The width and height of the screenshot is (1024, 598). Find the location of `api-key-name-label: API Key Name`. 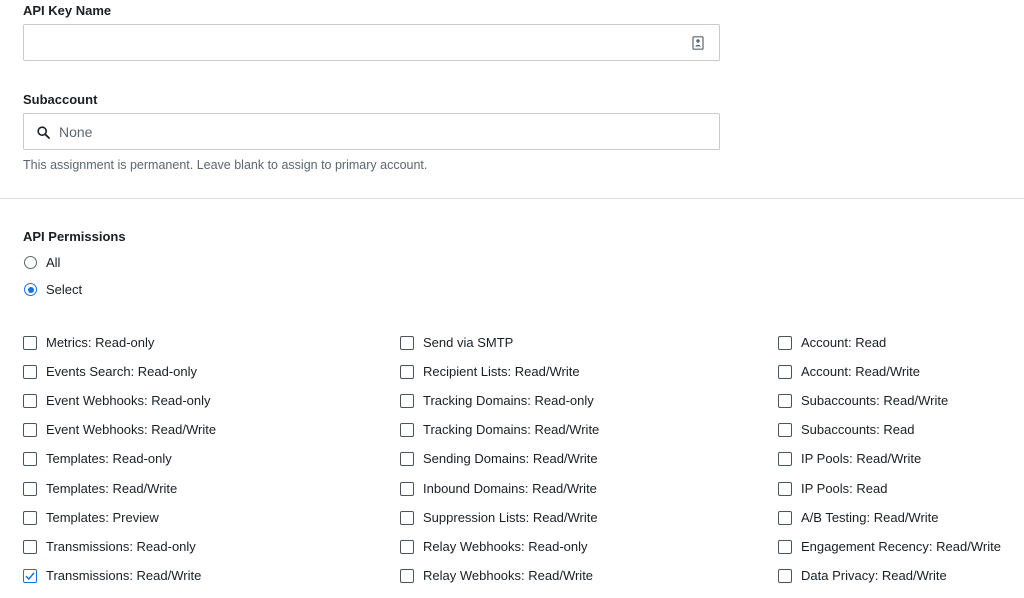

api-key-name-label: API Key Name is located at coordinates (67, 10).